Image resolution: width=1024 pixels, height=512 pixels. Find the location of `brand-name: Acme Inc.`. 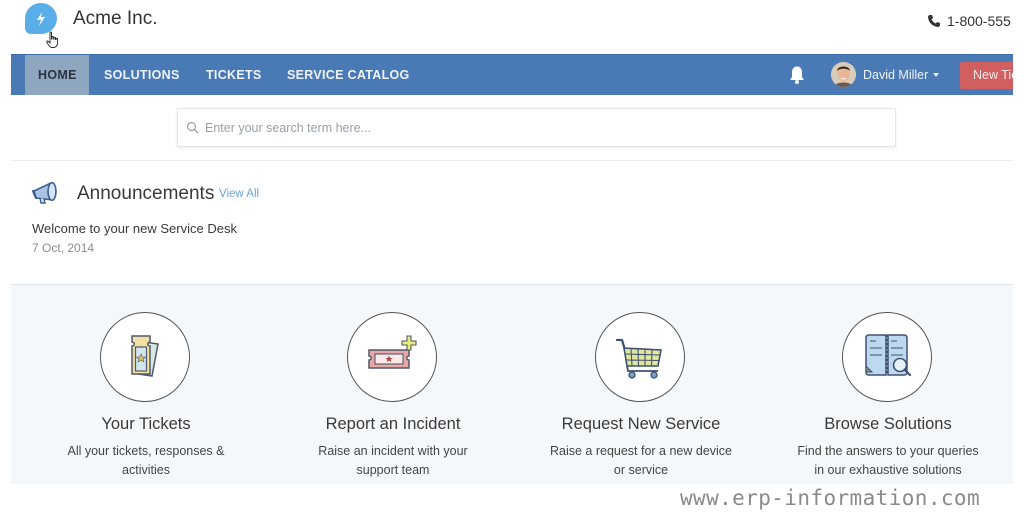

brand-name: Acme Inc. is located at coordinates (115, 18).